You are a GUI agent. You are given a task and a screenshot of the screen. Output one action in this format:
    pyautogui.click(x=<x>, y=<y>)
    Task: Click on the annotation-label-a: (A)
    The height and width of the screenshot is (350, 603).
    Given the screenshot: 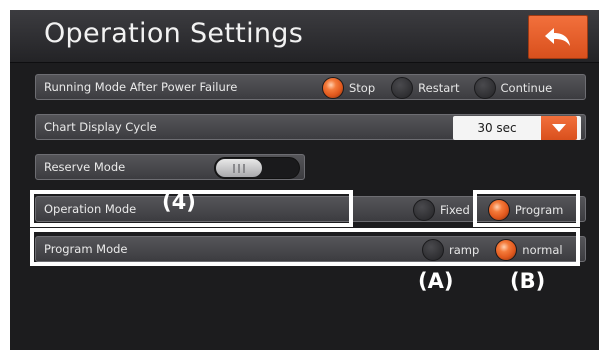 What is the action you would take?
    pyautogui.click(x=436, y=281)
    